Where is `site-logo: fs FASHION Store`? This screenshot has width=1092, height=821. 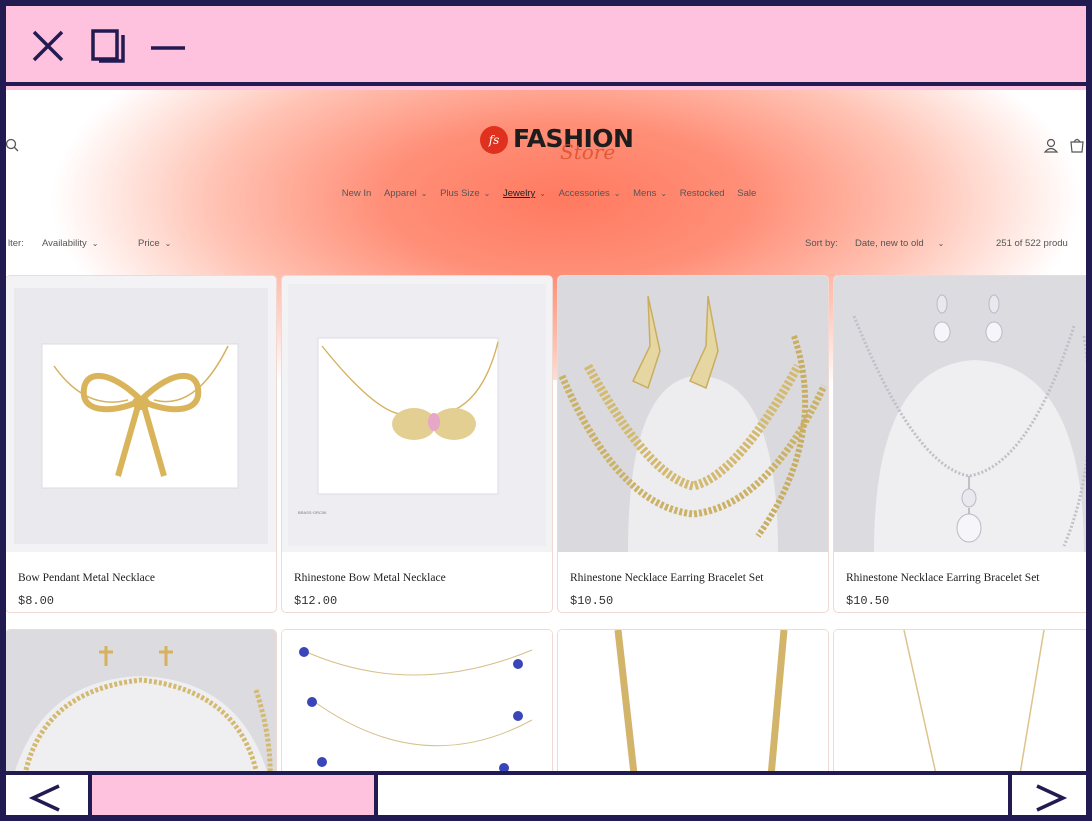
site-logo: fs FASHION Store is located at coordinates (580, 143).